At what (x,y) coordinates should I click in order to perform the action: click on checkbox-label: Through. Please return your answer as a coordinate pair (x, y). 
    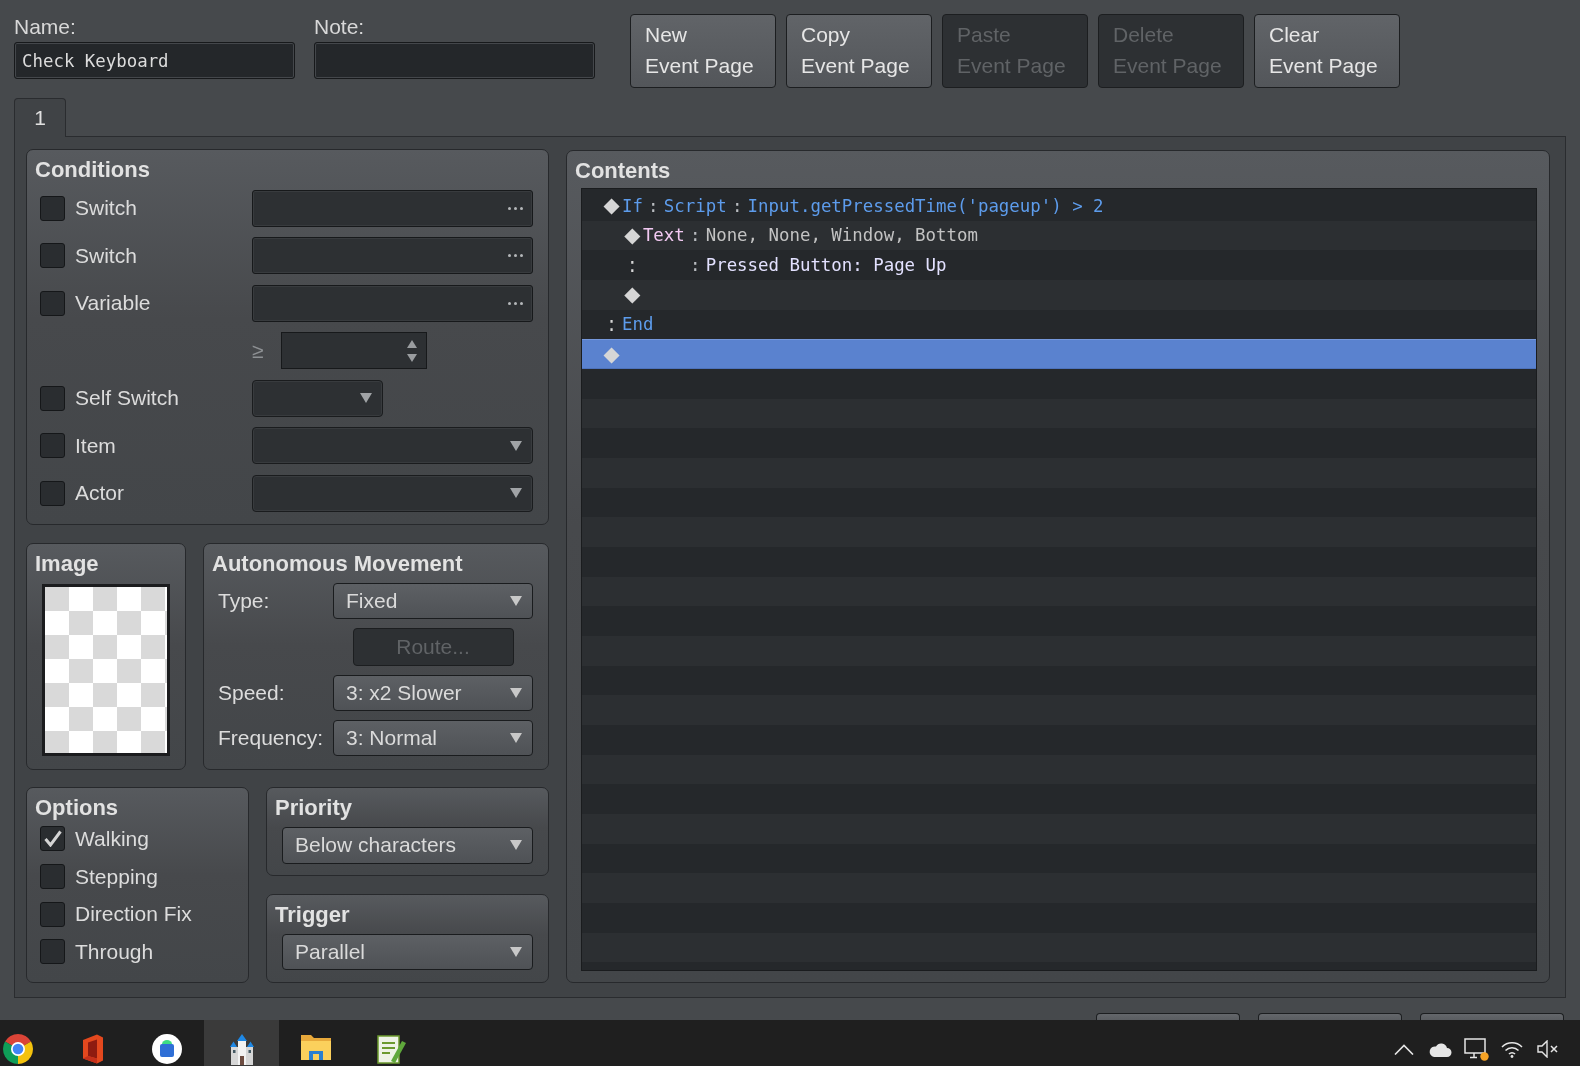
    Looking at the image, I should click on (114, 951).